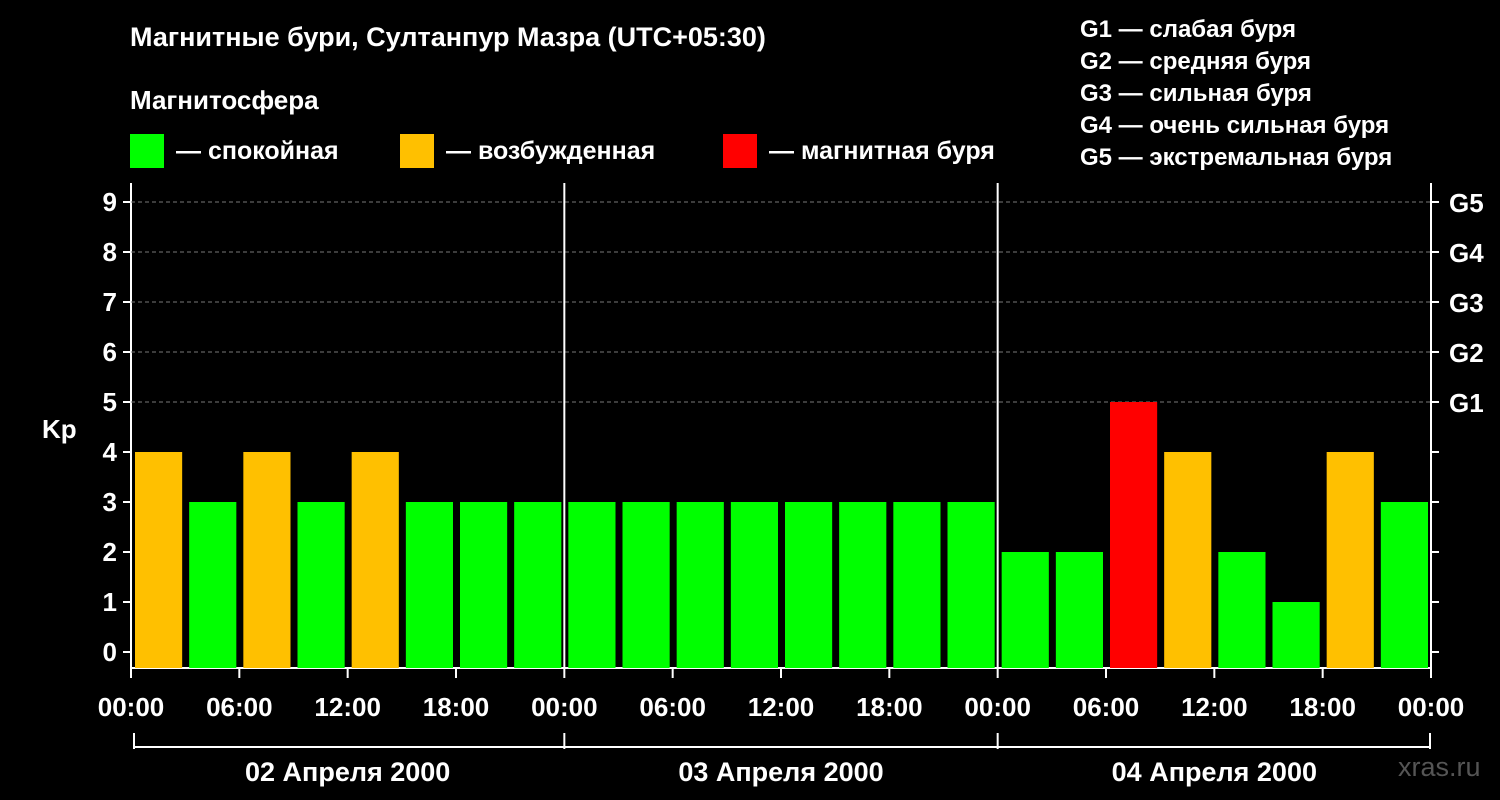 The width and height of the screenshot is (1500, 800). I want to click on day-label: 04 Апреля 2000, so click(1214, 772).